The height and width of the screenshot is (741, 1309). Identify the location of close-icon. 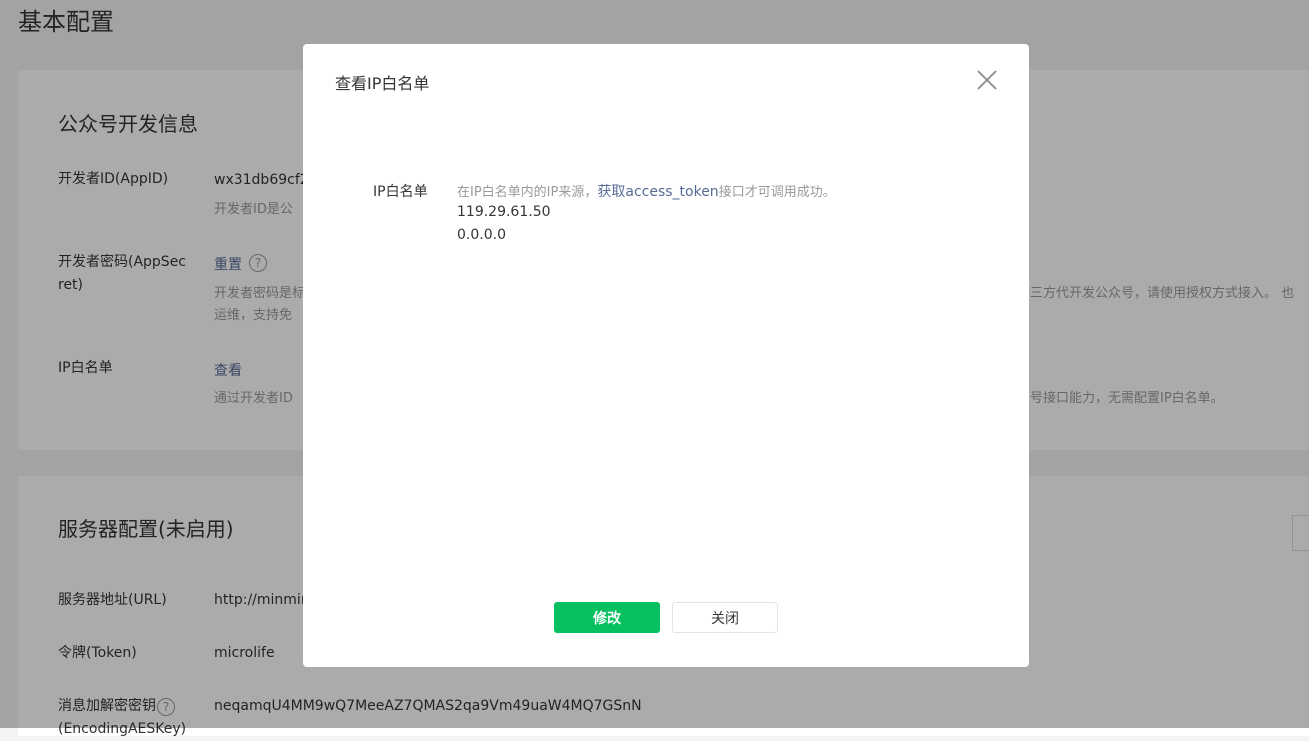
(987, 80).